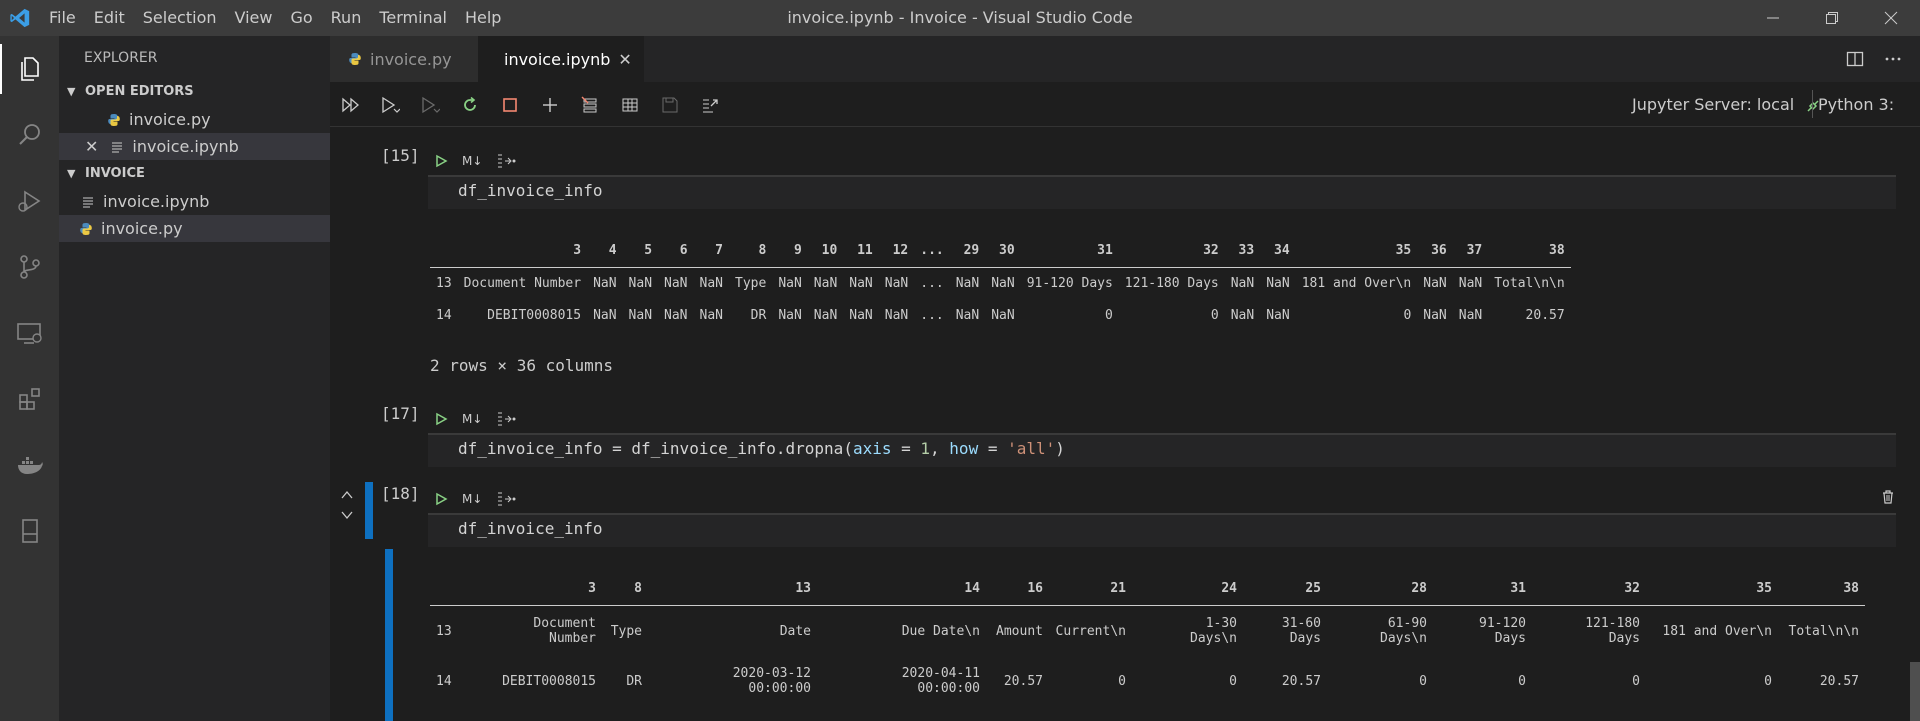 This screenshot has height=721, width=1920. I want to click on table-cell: Due Date\n, so click(940, 631).